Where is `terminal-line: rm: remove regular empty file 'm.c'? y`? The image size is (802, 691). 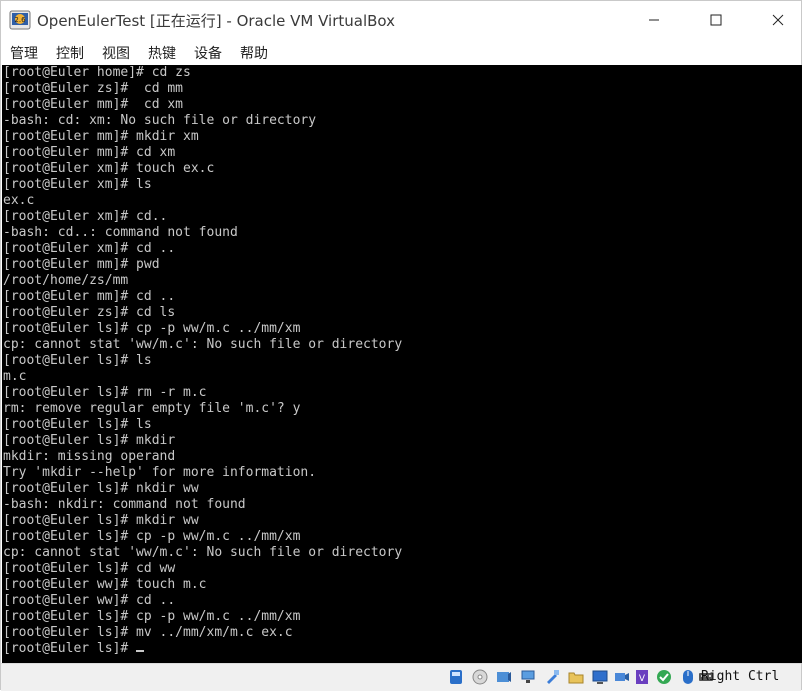
terminal-line: rm: remove regular empty file 'm.c'? y is located at coordinates (152, 408).